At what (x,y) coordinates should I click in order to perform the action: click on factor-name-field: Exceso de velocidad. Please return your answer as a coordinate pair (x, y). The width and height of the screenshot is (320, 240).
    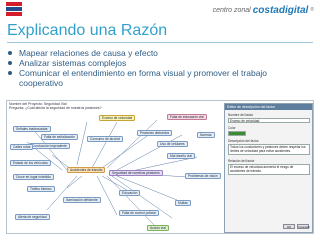
    Looking at the image, I should click on (269, 120).